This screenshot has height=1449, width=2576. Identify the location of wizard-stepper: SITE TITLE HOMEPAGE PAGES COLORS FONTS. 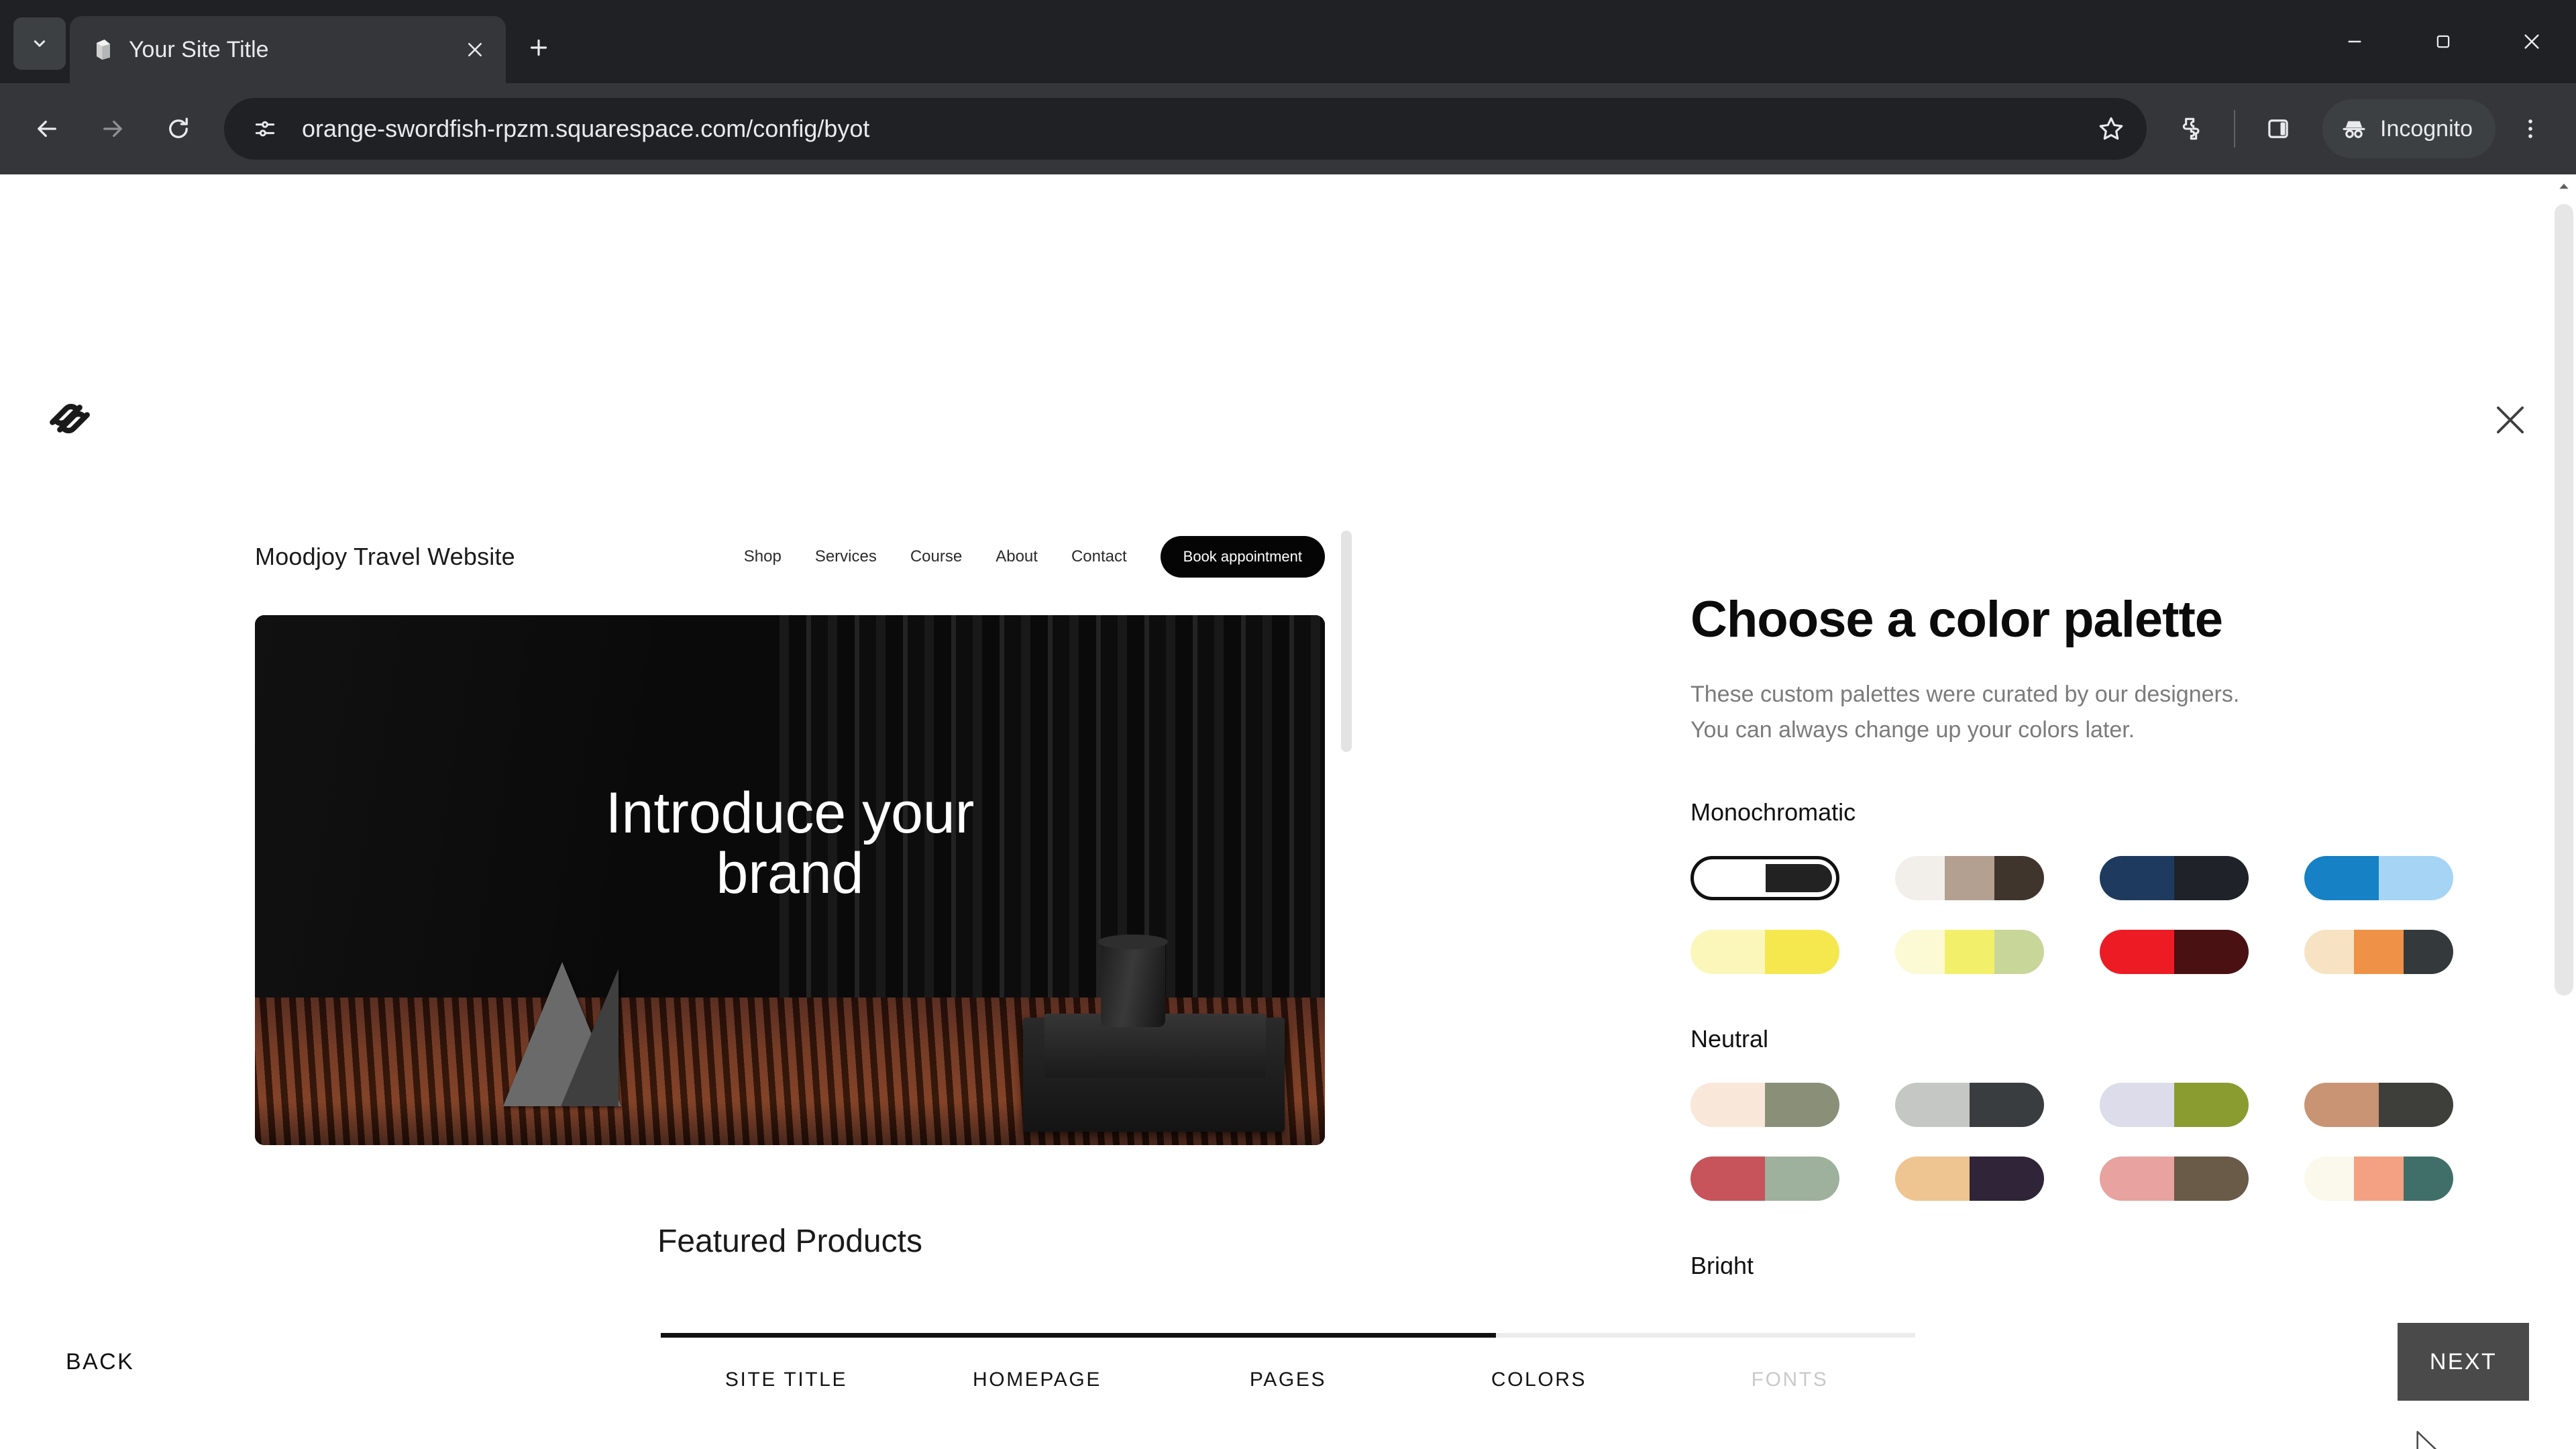
(1288, 1361).